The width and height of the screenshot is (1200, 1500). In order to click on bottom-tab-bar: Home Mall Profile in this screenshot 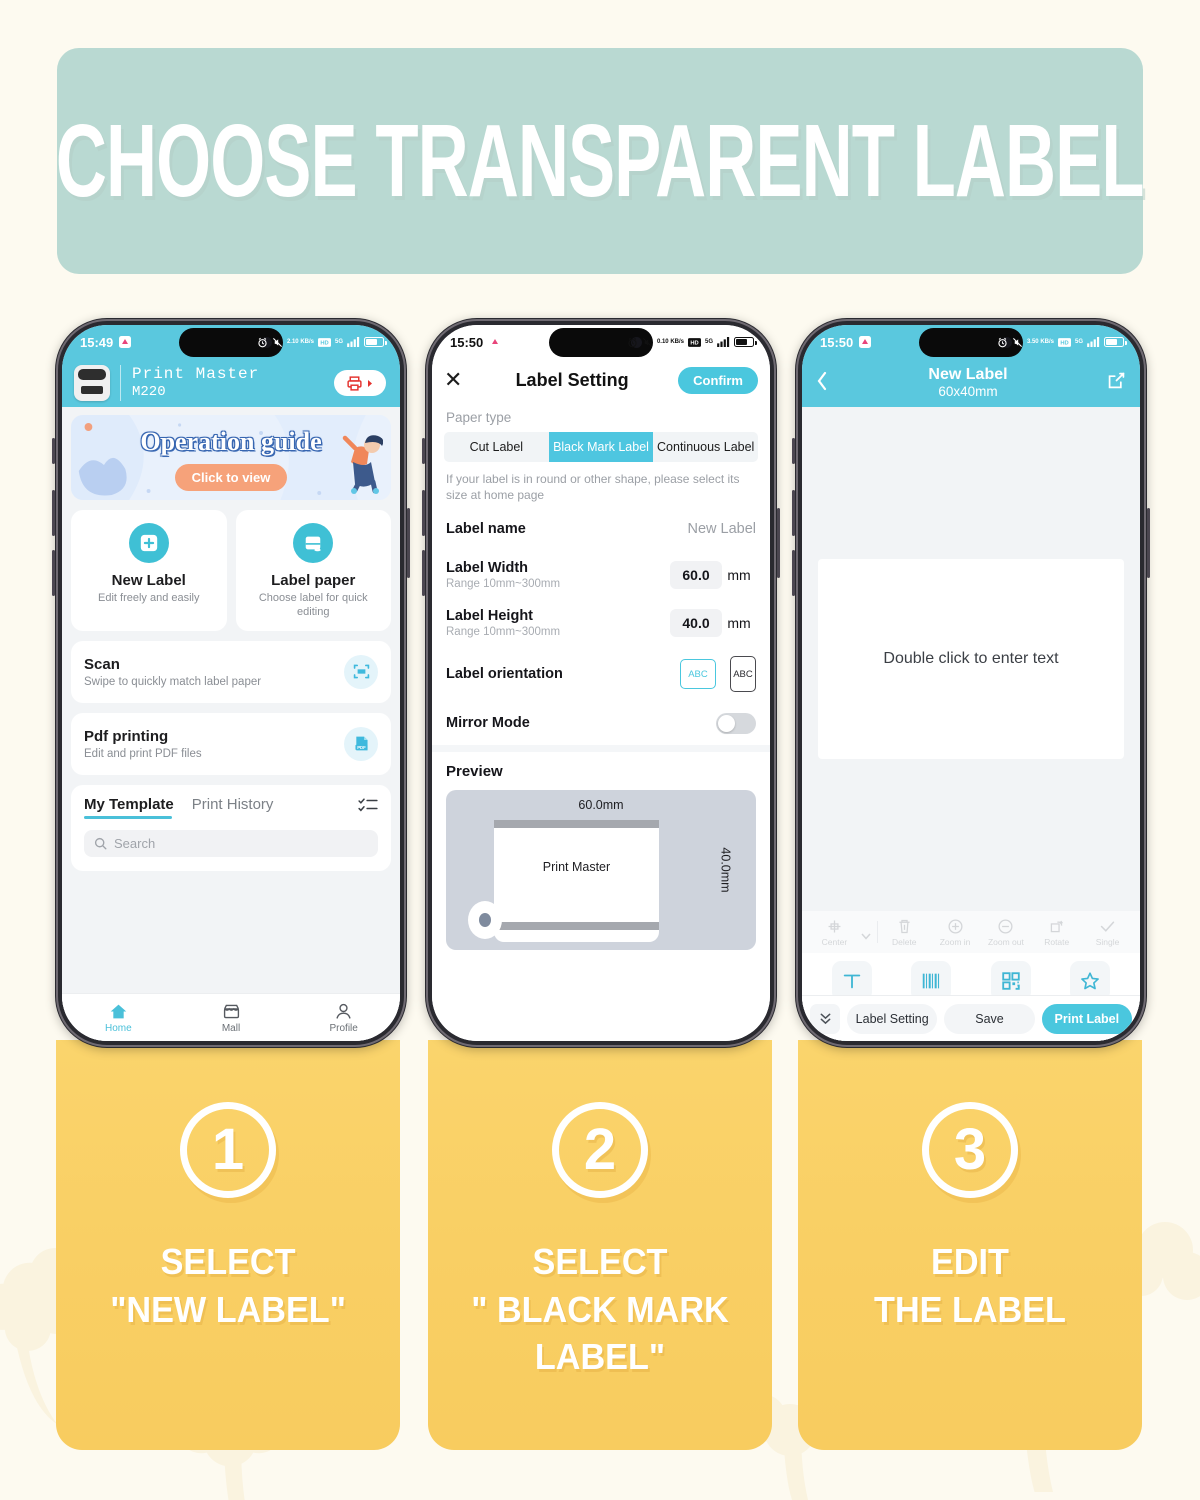, I will do `click(231, 1017)`.